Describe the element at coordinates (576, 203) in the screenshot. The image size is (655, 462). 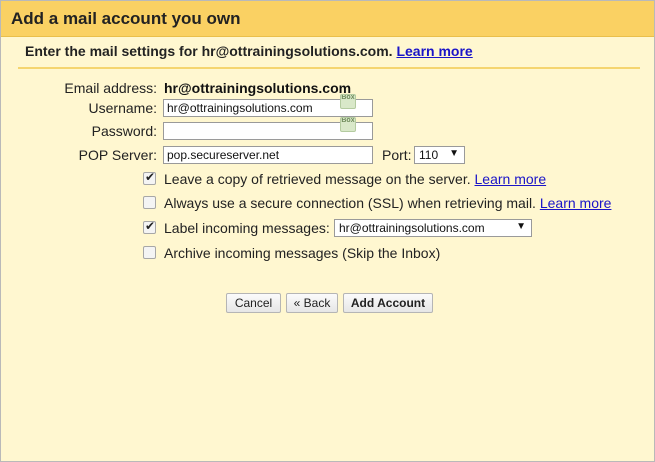
I see `ssl-learn-more-link: Learn more` at that location.